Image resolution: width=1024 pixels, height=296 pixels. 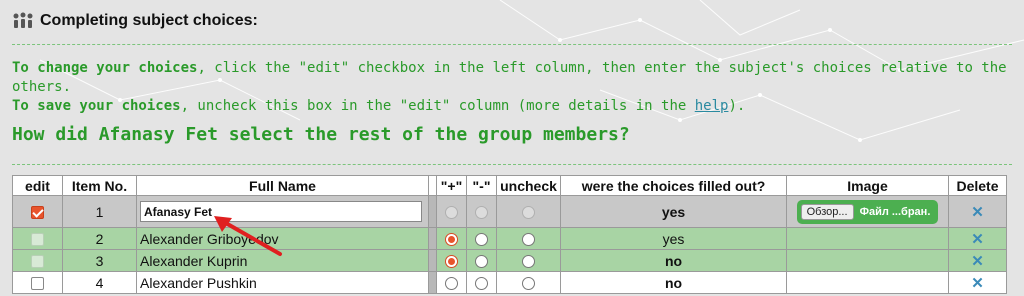 What do you see at coordinates (23, 20) in the screenshot?
I see `group-people-icon` at bounding box center [23, 20].